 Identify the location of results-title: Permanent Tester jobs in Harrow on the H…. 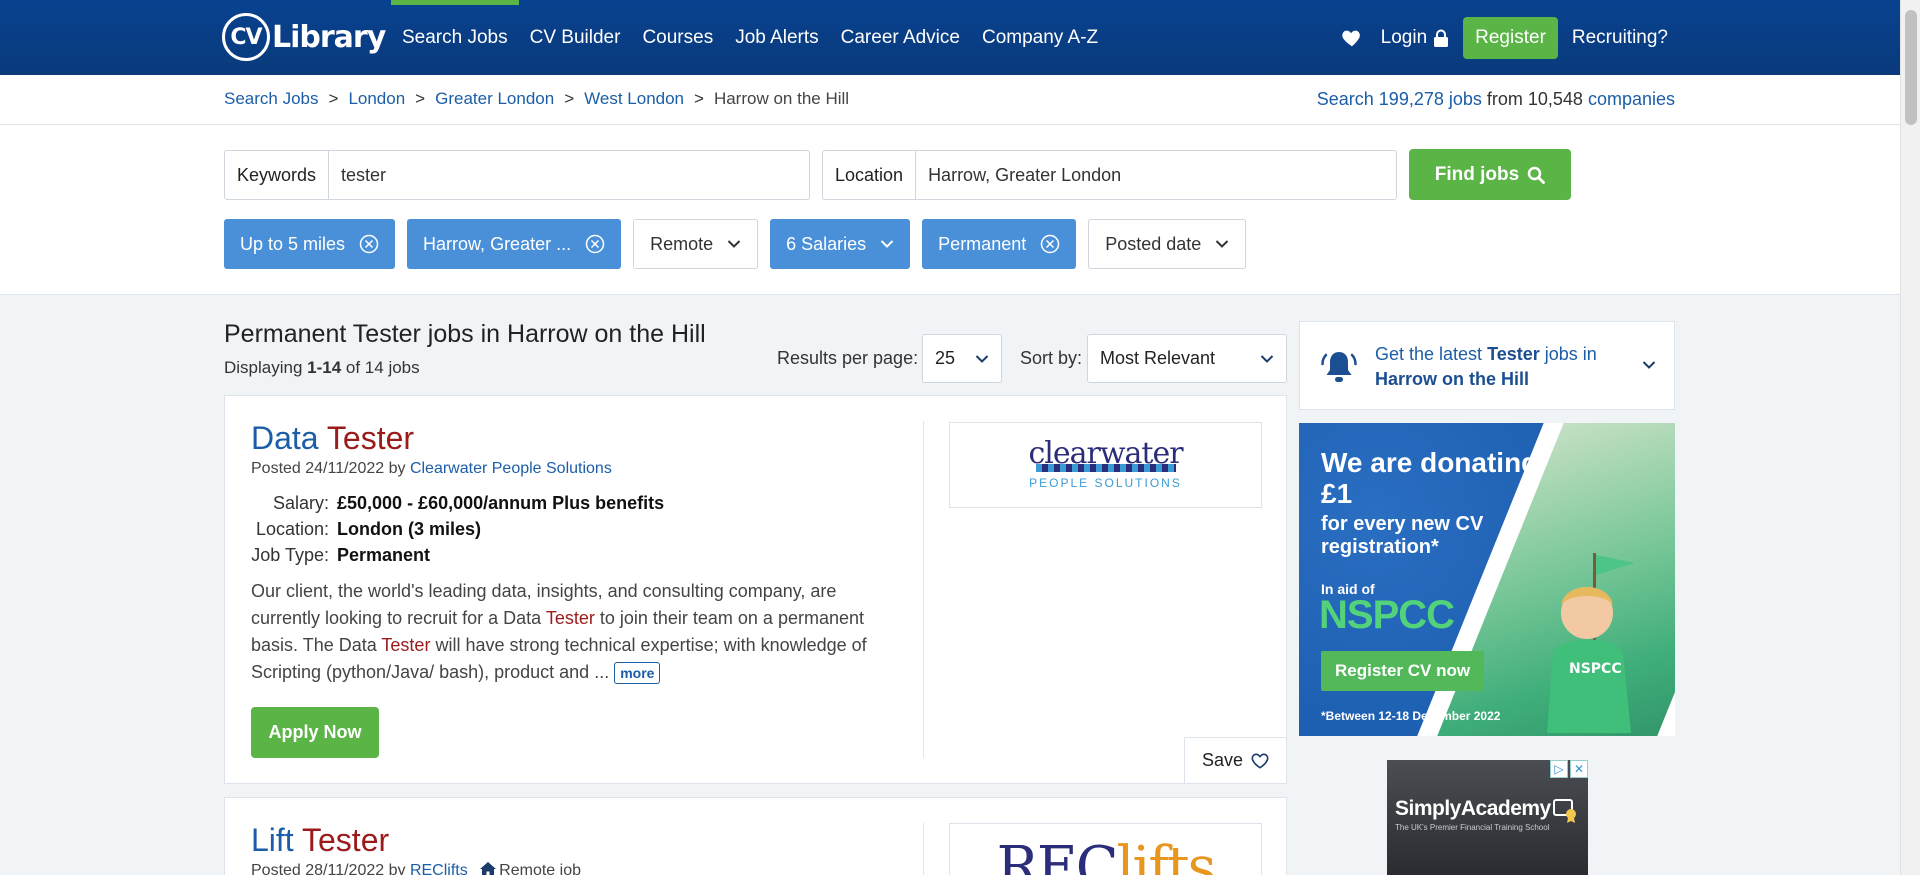
(465, 334).